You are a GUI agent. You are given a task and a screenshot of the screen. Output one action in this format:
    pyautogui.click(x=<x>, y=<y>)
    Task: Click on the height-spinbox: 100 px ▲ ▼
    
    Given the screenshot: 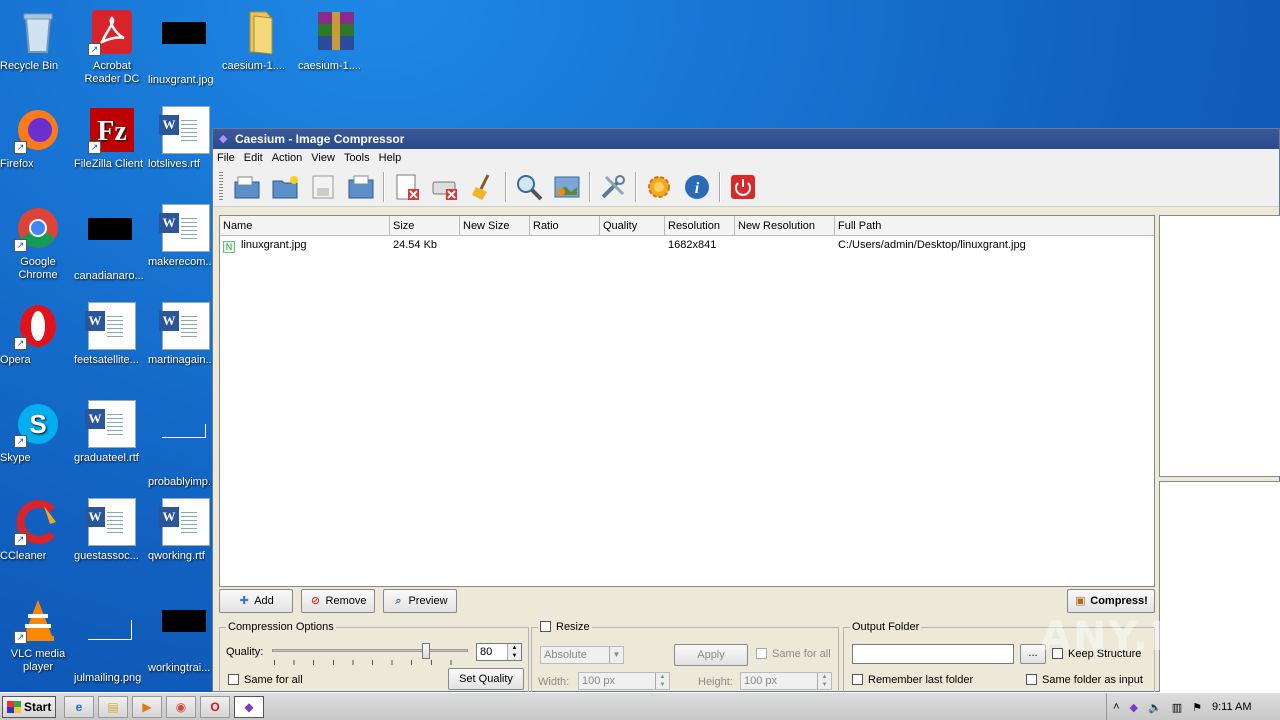 What is the action you would take?
    pyautogui.click(x=786, y=681)
    